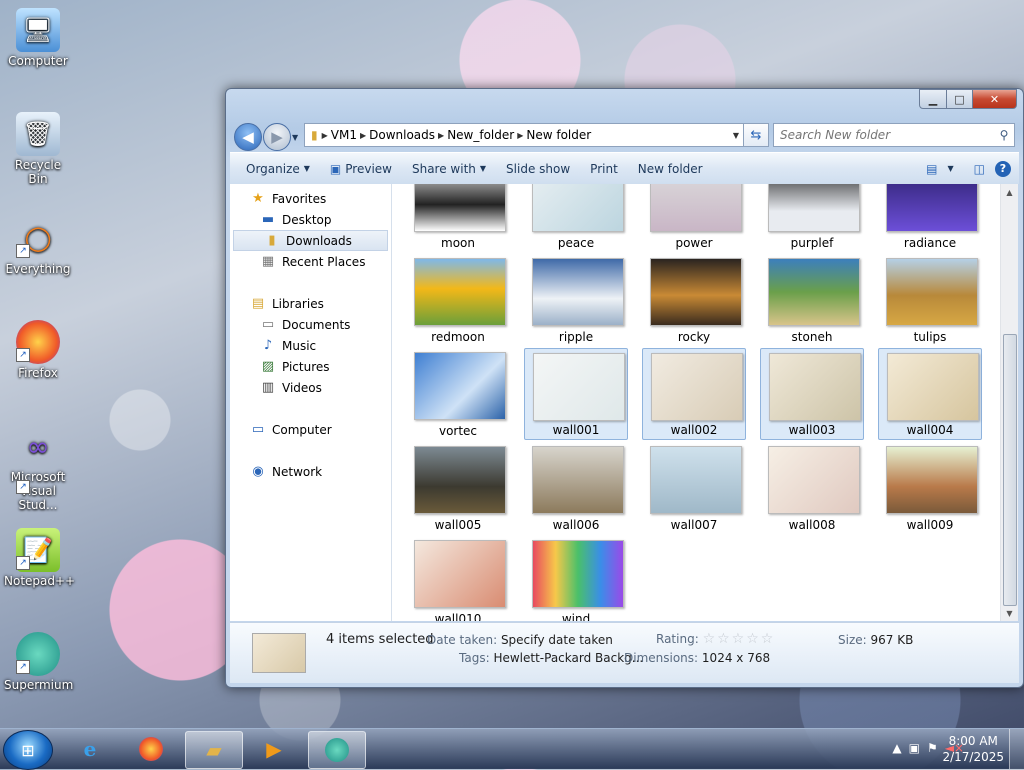  Describe the element at coordinates (1010, 470) in the screenshot. I see `scrollbar-thumb` at that location.